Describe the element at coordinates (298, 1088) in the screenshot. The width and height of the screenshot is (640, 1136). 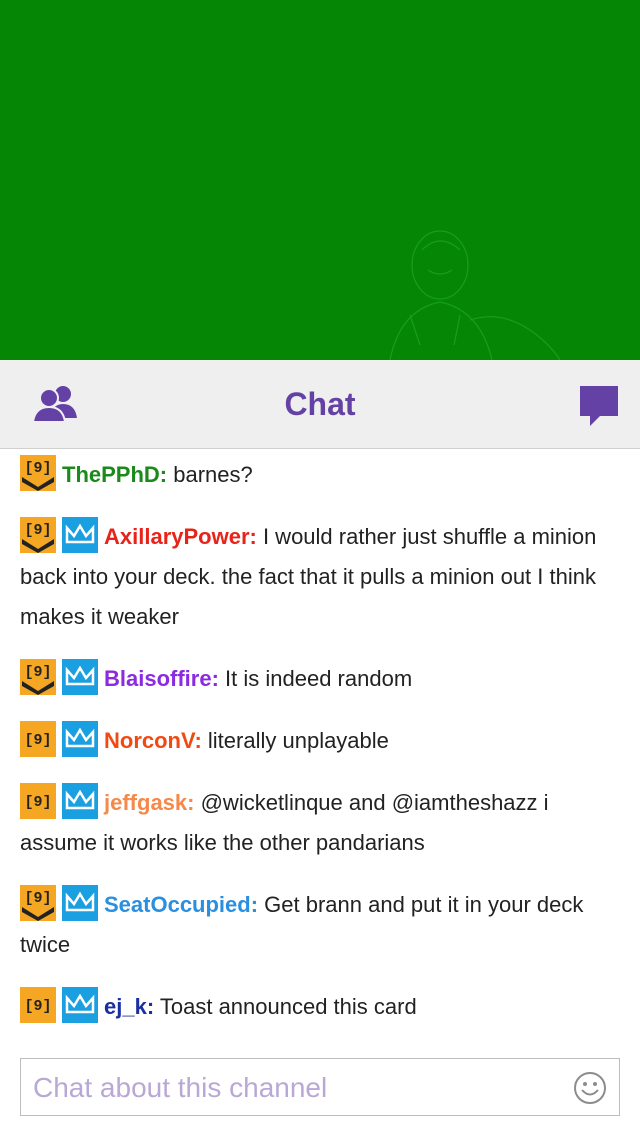
I see `chat-input` at that location.